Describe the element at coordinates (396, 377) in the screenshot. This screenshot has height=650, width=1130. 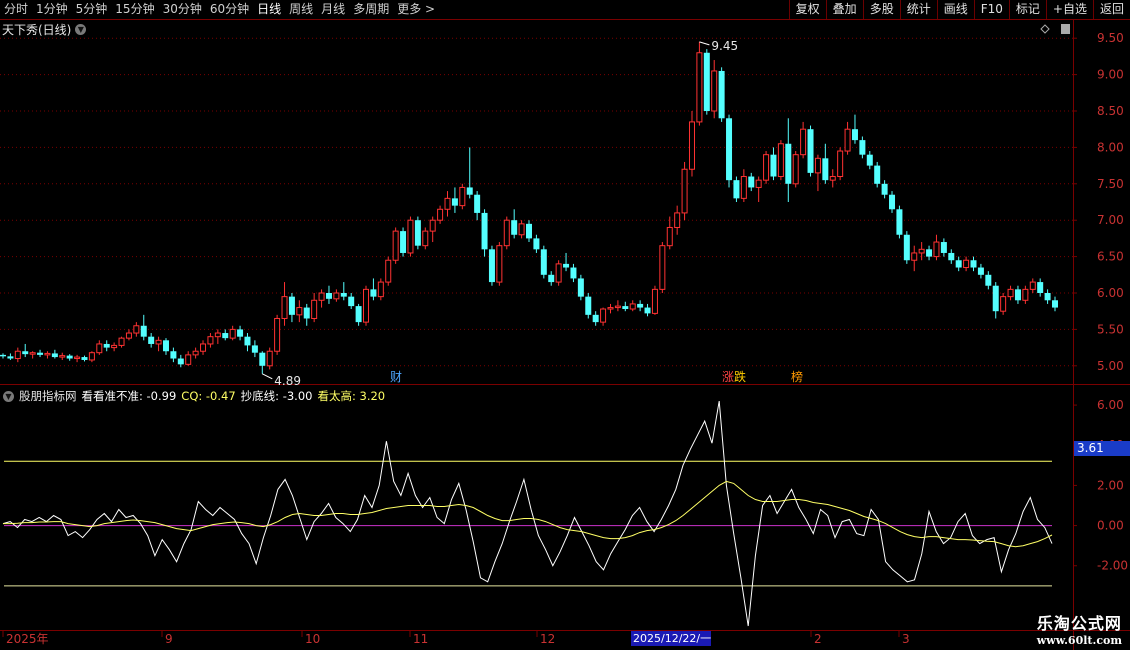
I see `event-marker: 财` at that location.